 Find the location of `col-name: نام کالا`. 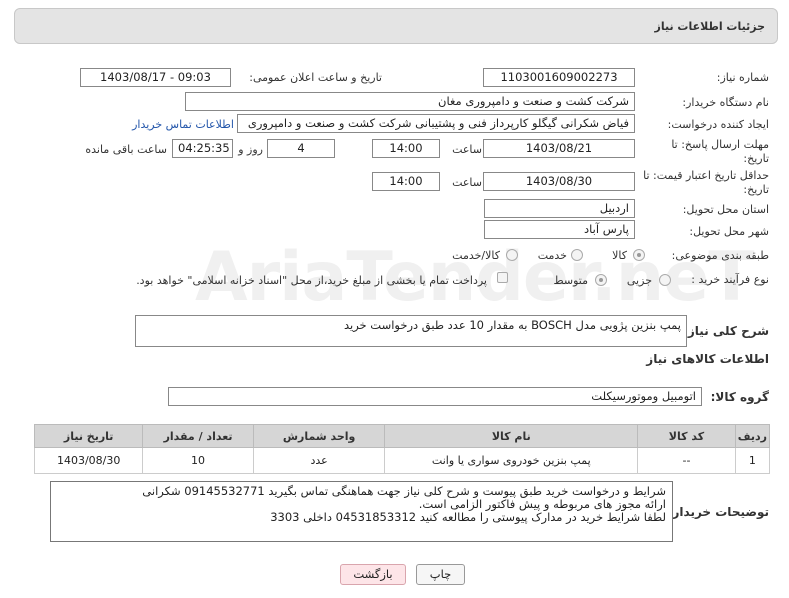

col-name: نام کالا is located at coordinates (511, 436).